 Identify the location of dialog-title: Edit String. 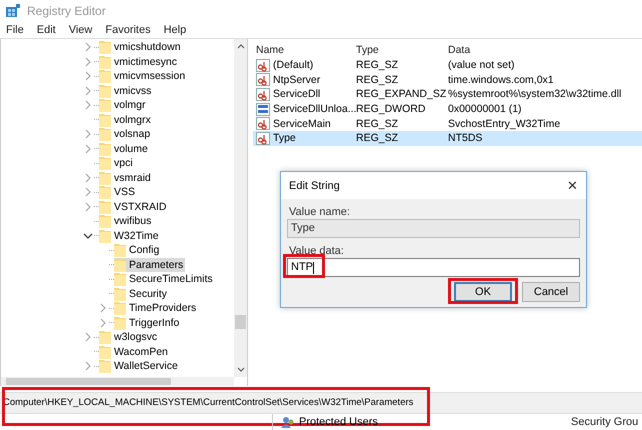
(314, 186).